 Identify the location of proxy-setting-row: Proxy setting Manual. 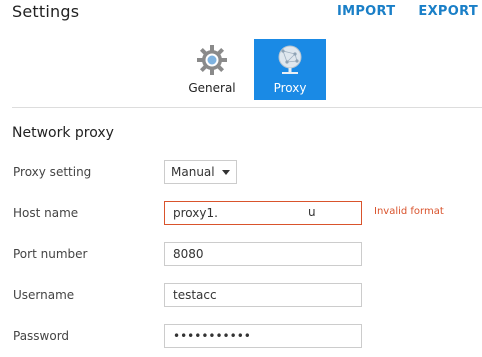
(247, 173).